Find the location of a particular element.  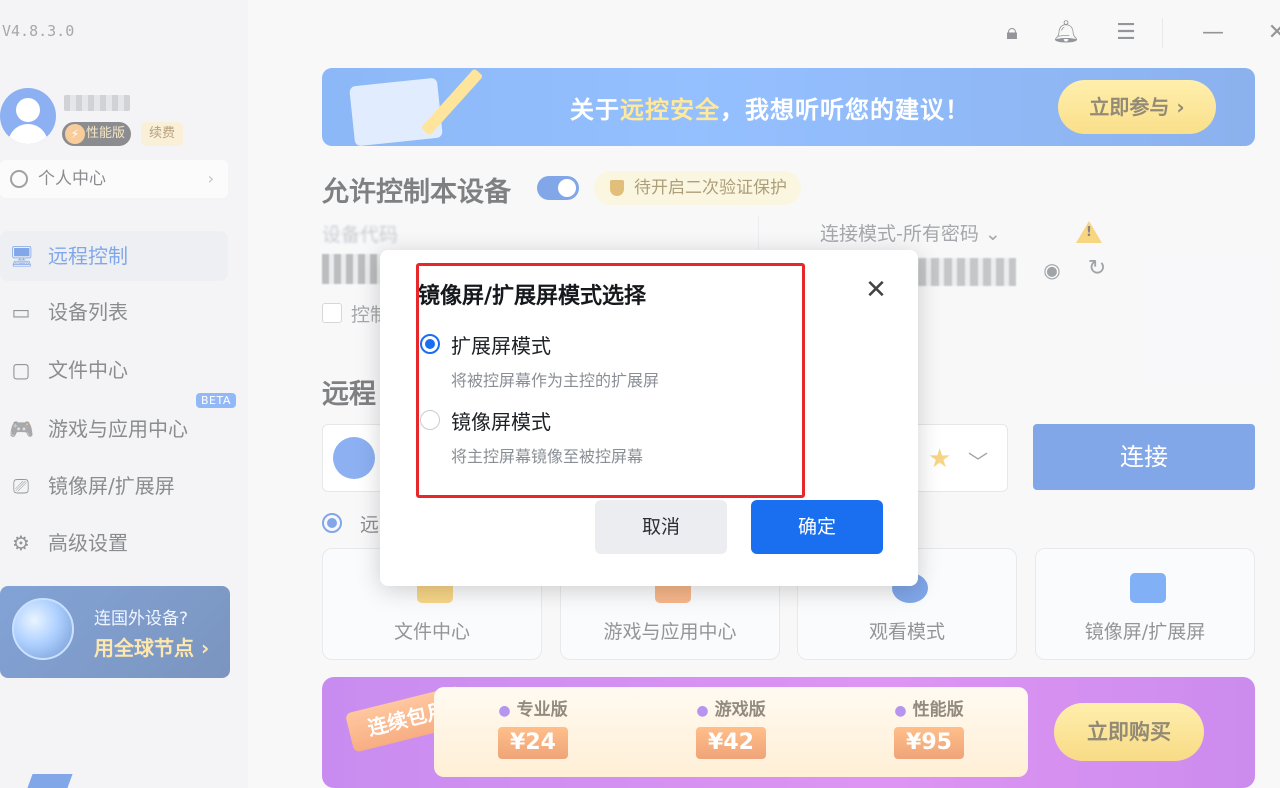

annotation-highlight-box is located at coordinates (610, 380).